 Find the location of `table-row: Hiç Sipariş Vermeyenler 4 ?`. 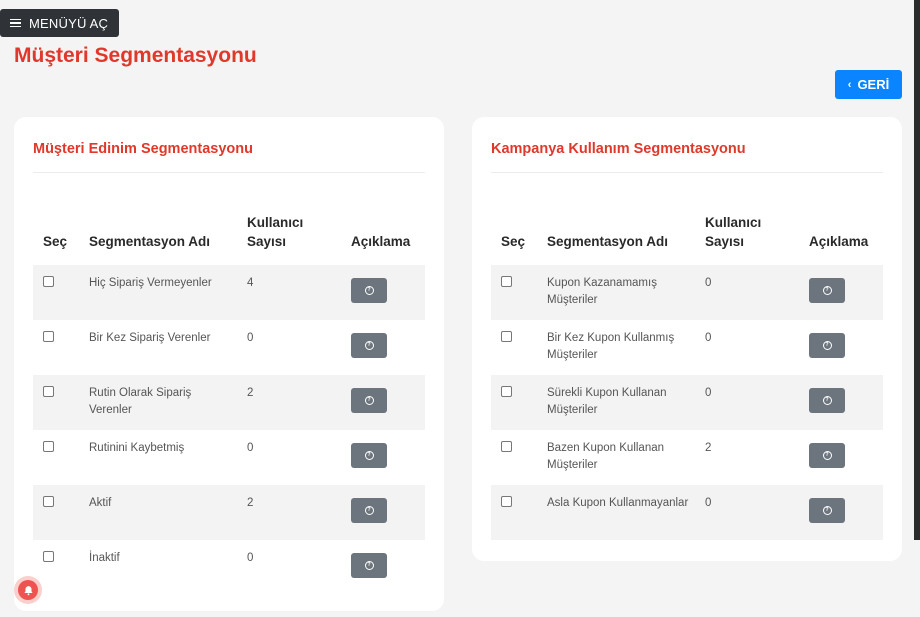

table-row: Hiç Sipariş Vermeyenler 4 ? is located at coordinates (229, 292).